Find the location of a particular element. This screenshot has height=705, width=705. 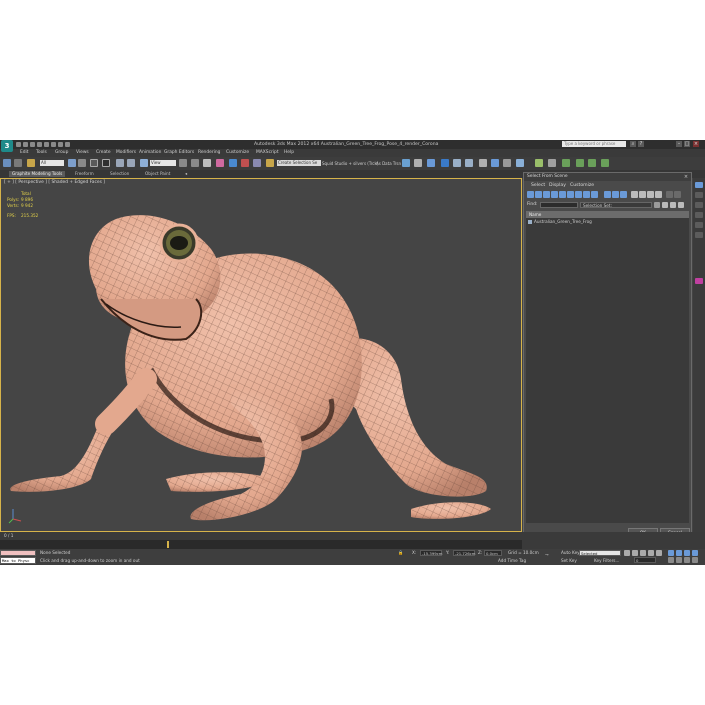

goto-end-icon is located at coordinates (659, 553).